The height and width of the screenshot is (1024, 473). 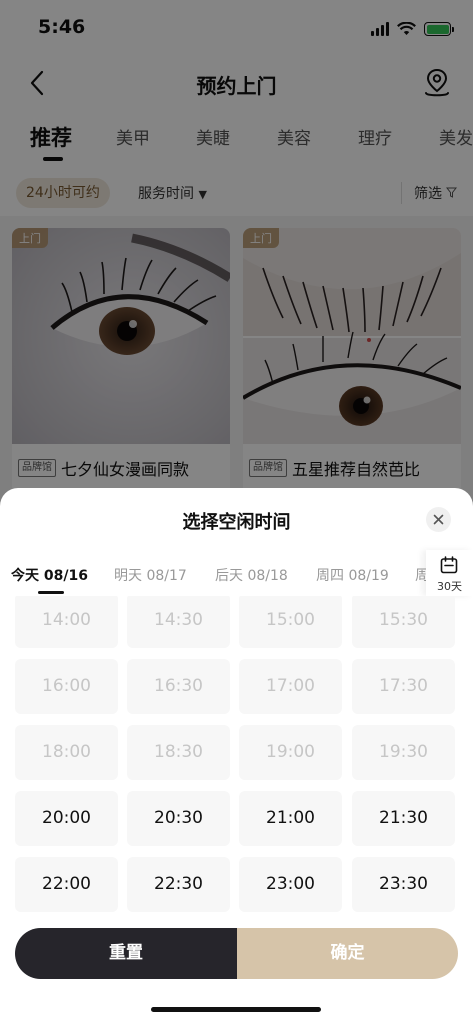 I want to click on day-tab-thursday: 周四 08/19, so click(x=352, y=575).